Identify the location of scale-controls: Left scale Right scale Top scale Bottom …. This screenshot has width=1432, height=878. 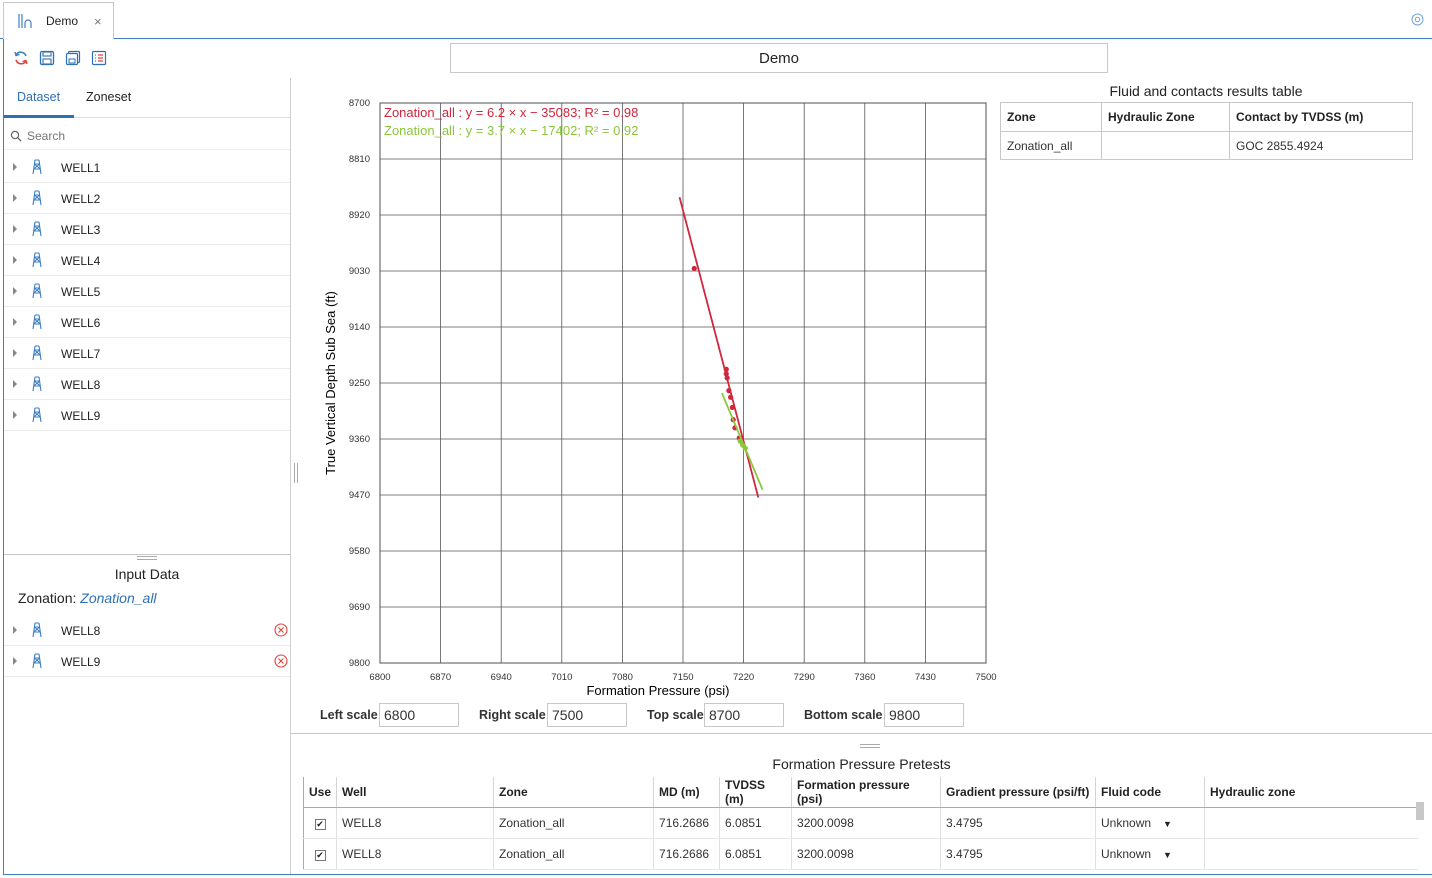
(650, 715).